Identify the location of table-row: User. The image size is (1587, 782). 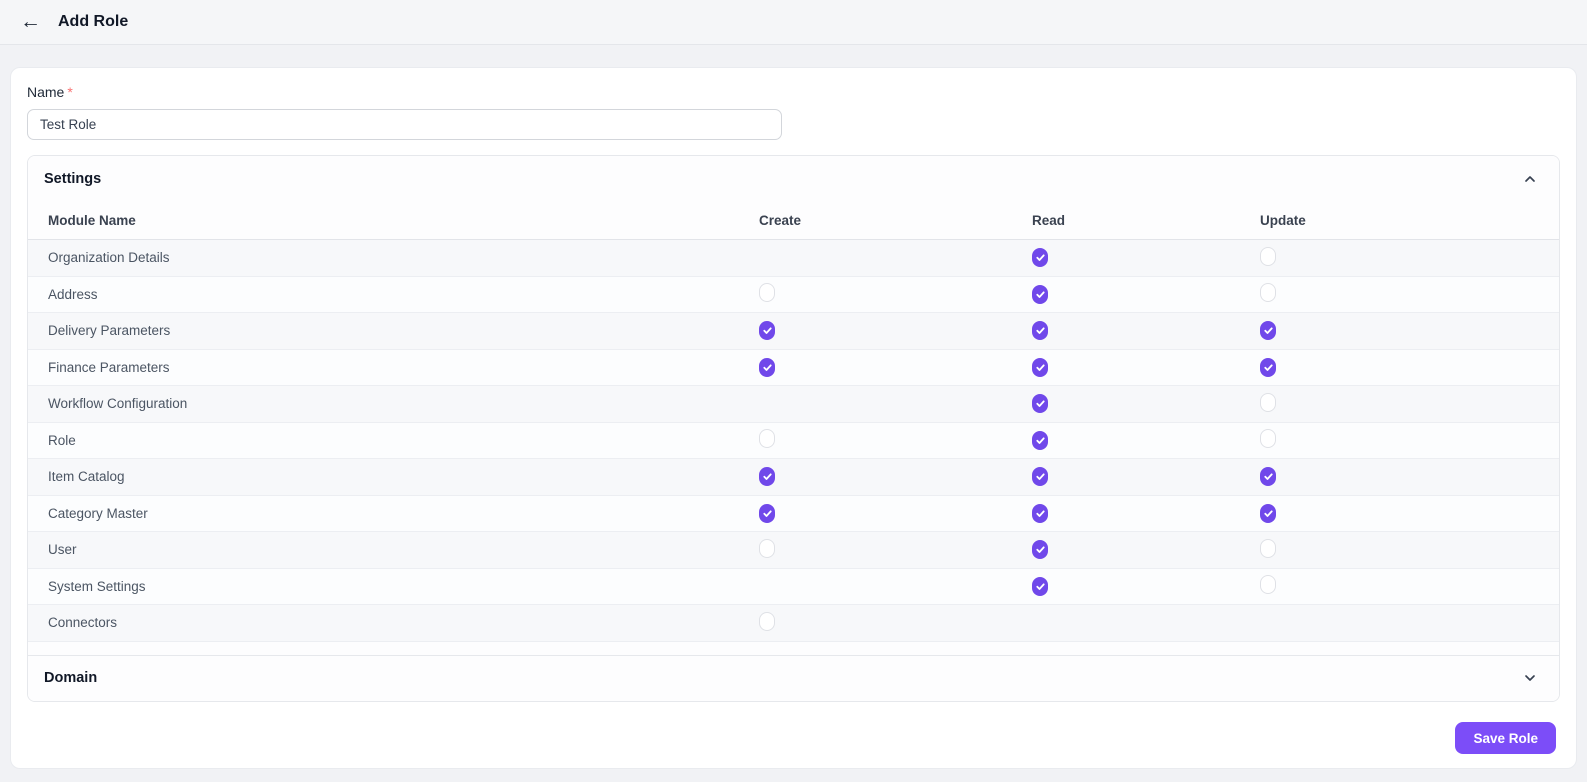
(793, 550).